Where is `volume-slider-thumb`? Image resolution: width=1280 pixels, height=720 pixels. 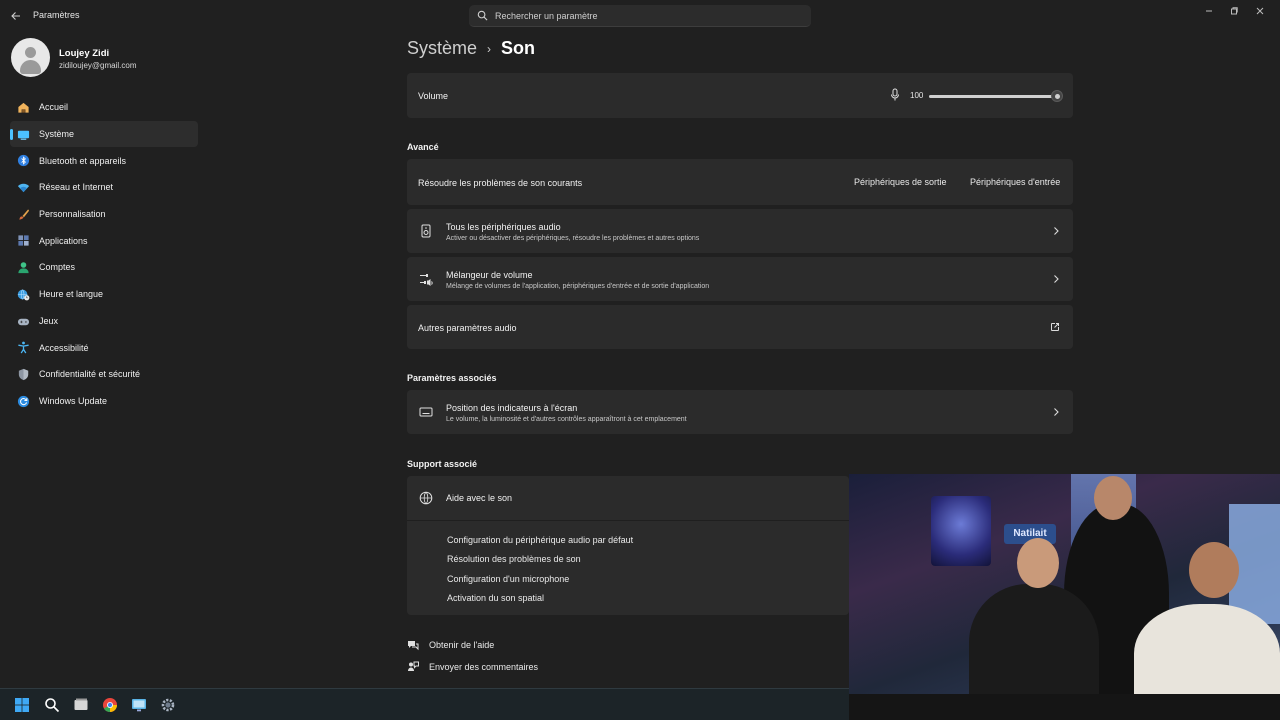 volume-slider-thumb is located at coordinates (1057, 96).